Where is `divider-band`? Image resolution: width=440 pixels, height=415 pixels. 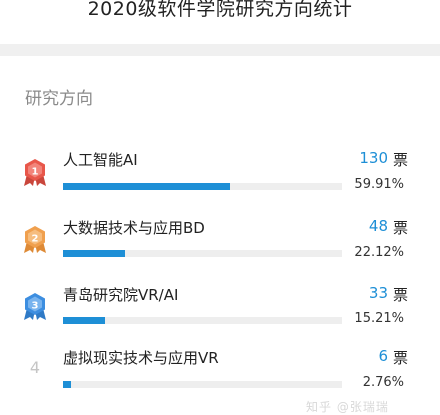 divider-band is located at coordinates (220, 50).